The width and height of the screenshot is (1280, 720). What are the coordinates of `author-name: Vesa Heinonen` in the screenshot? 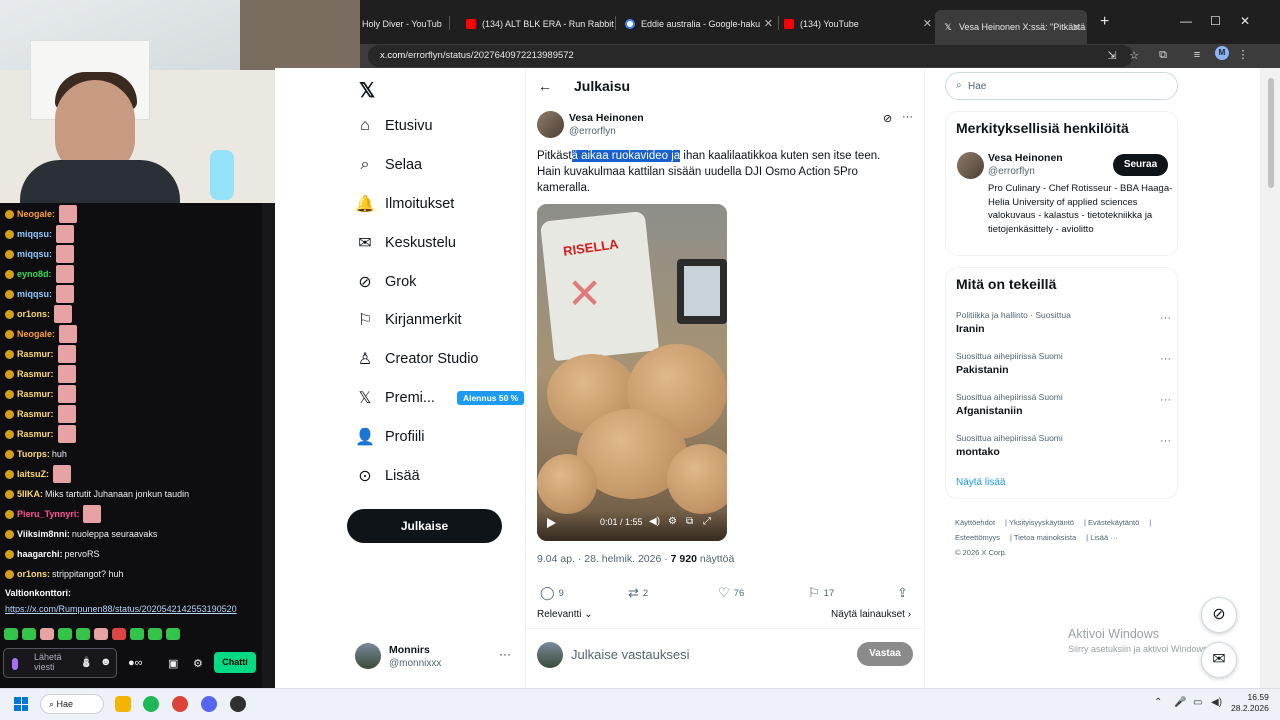 It's located at (606, 118).